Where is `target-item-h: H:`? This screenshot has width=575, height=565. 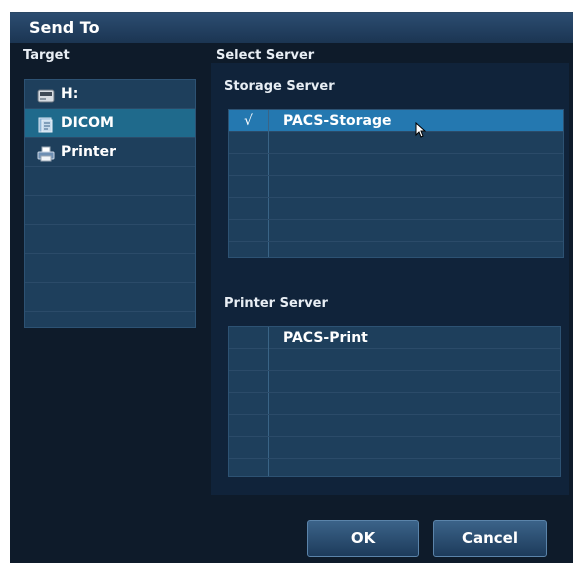
target-item-h: H: is located at coordinates (110, 94).